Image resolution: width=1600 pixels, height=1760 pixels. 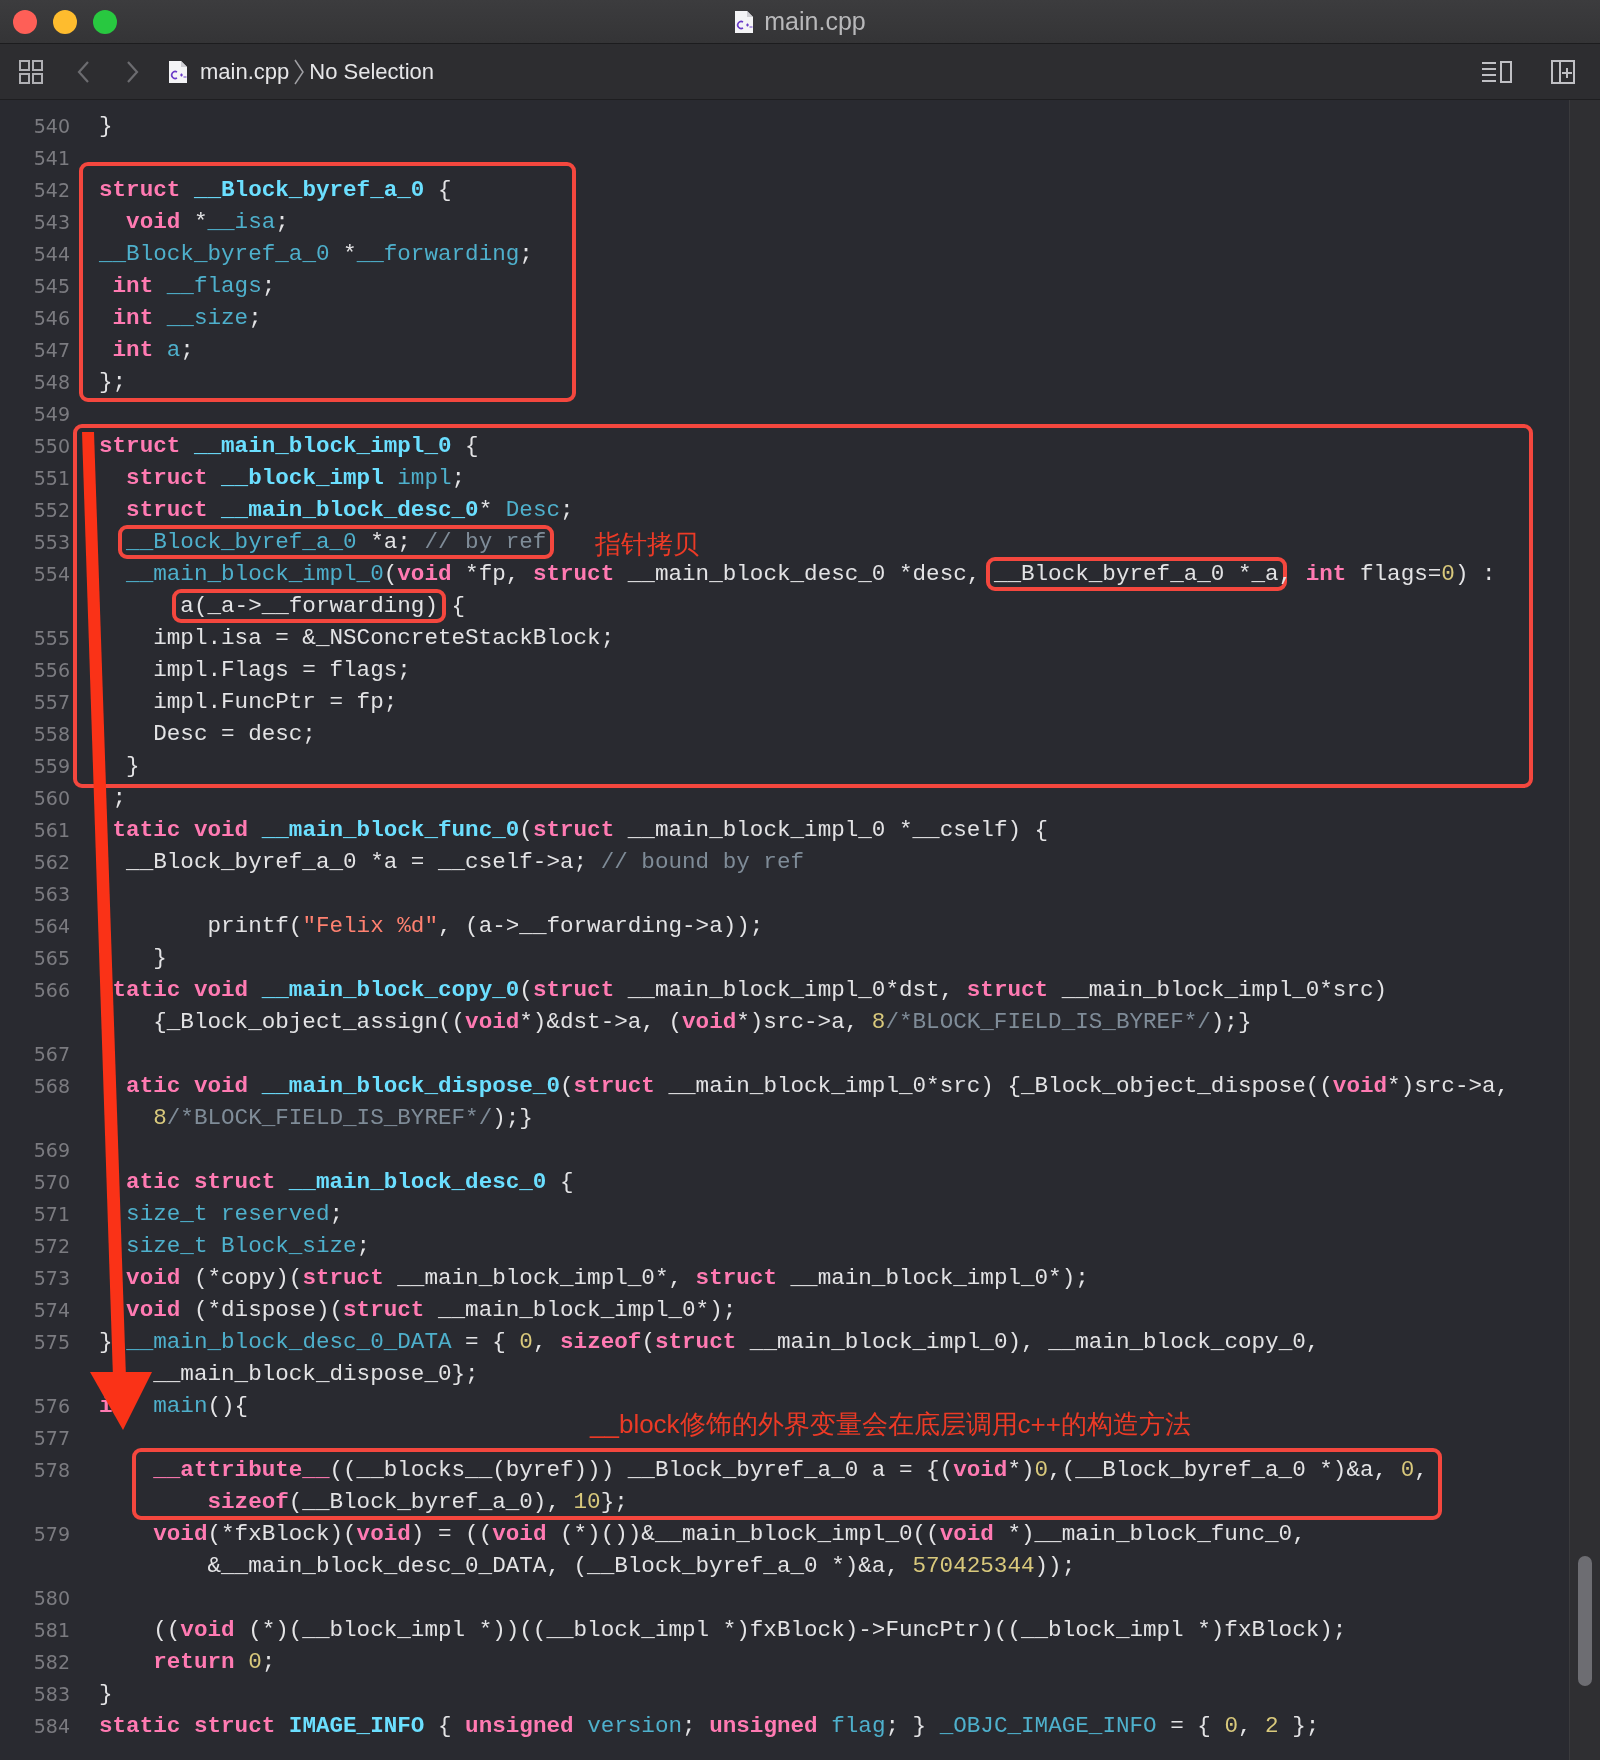 What do you see at coordinates (431, 1310) in the screenshot?
I see `code-line: void (*dispose)(struct __main_block_impl_0*);` at bounding box center [431, 1310].